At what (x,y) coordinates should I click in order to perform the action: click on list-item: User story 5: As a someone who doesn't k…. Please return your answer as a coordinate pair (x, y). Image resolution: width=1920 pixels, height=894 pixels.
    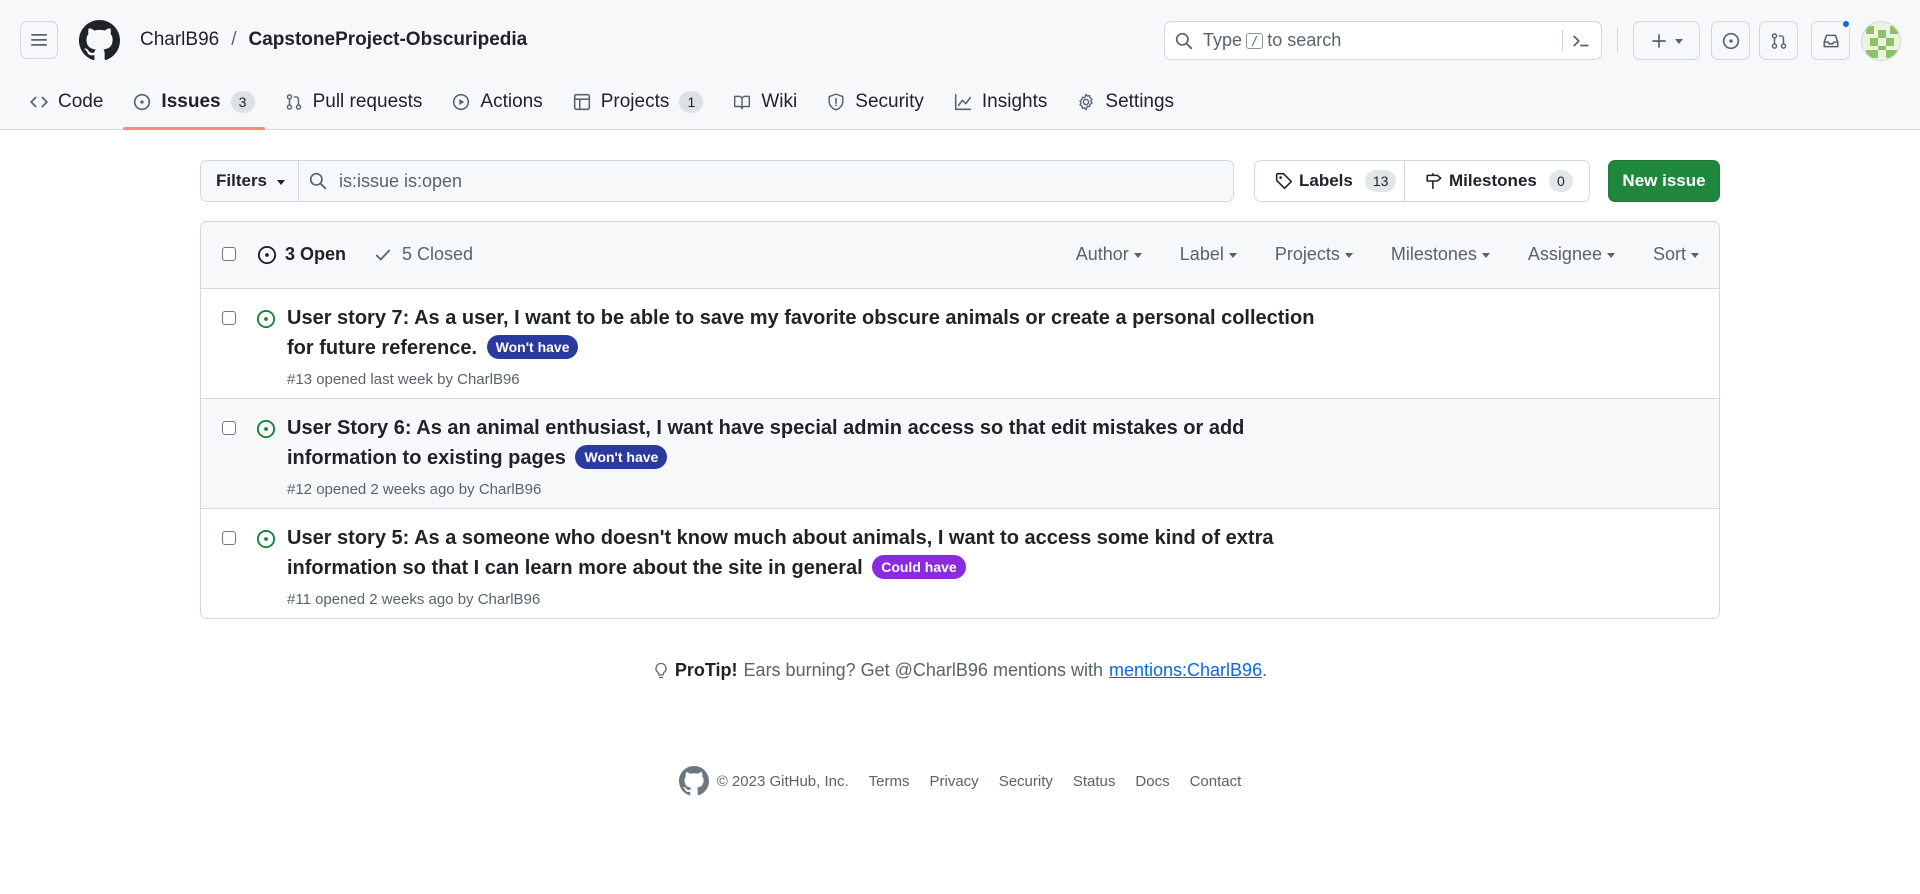
    Looking at the image, I should click on (960, 563).